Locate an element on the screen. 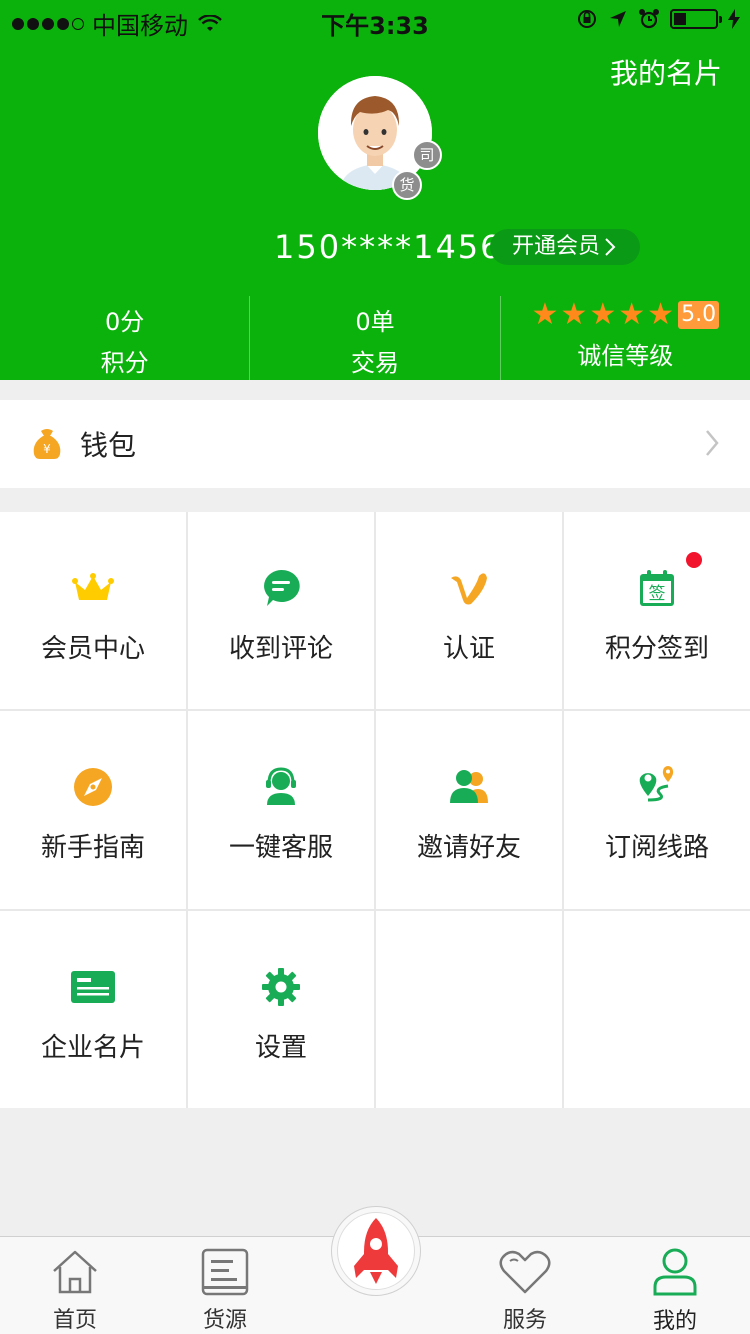  business-card-icon is located at coordinates (93, 986).